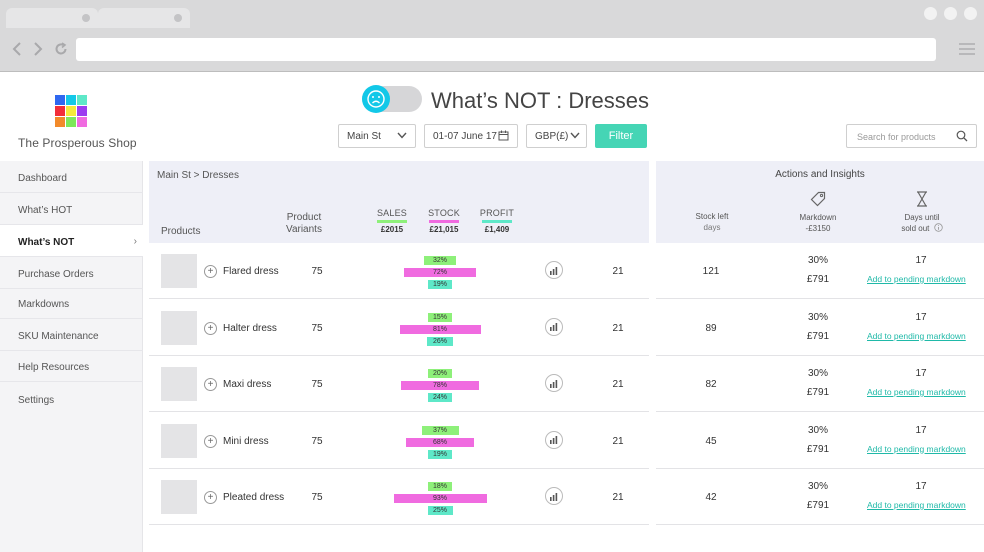 This screenshot has width=984, height=552. What do you see at coordinates (820, 384) in the screenshot?
I see `insight-row: 82 30% £791 17 Add to pending markdown` at bounding box center [820, 384].